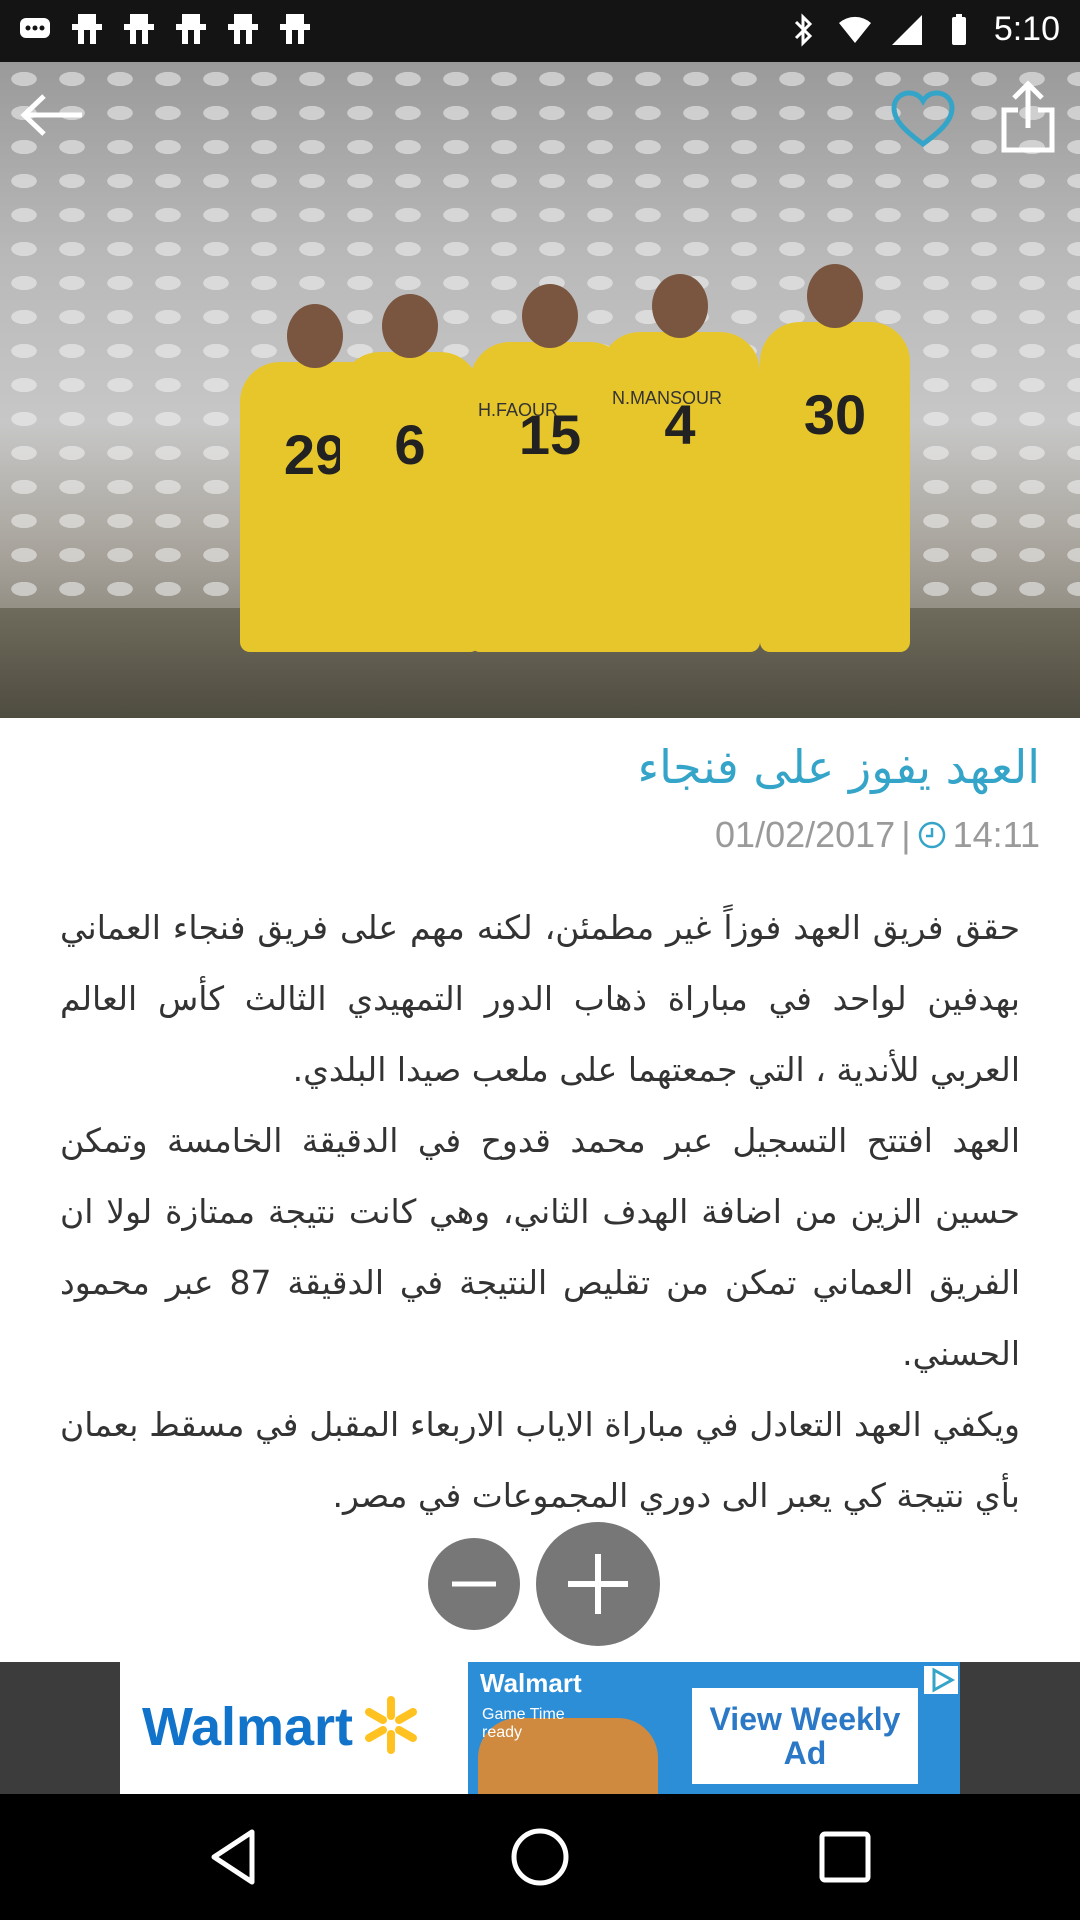  What do you see at coordinates (680, 463) in the screenshot?
I see `player-figure: 4` at bounding box center [680, 463].